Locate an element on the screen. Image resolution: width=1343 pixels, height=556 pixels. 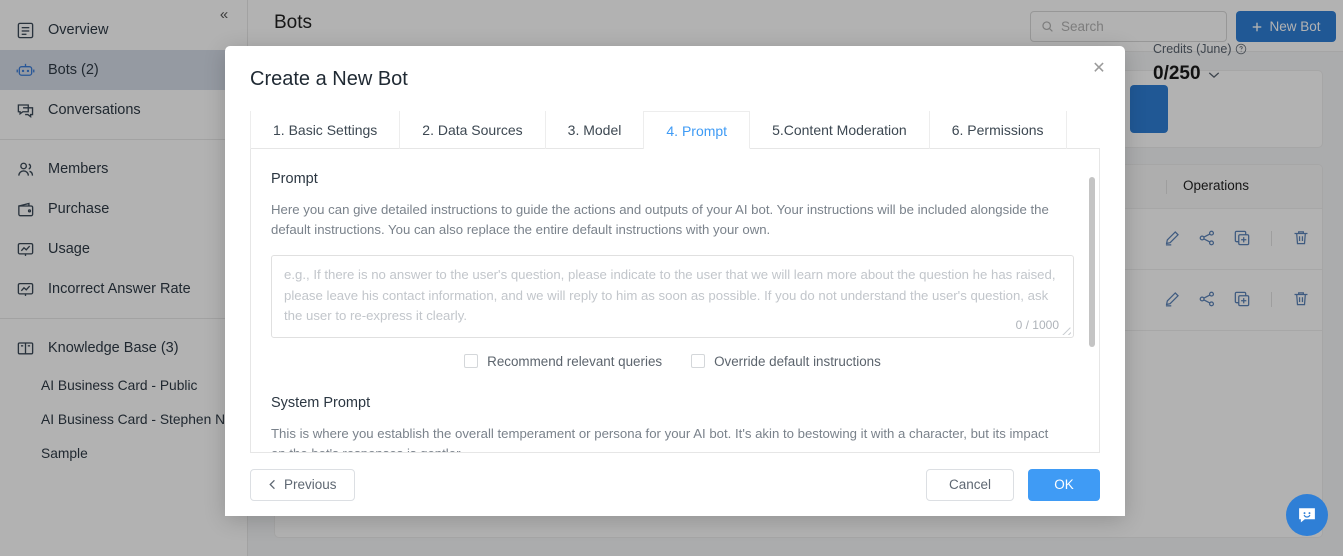
ok-button: OK is located at coordinates (1064, 484).